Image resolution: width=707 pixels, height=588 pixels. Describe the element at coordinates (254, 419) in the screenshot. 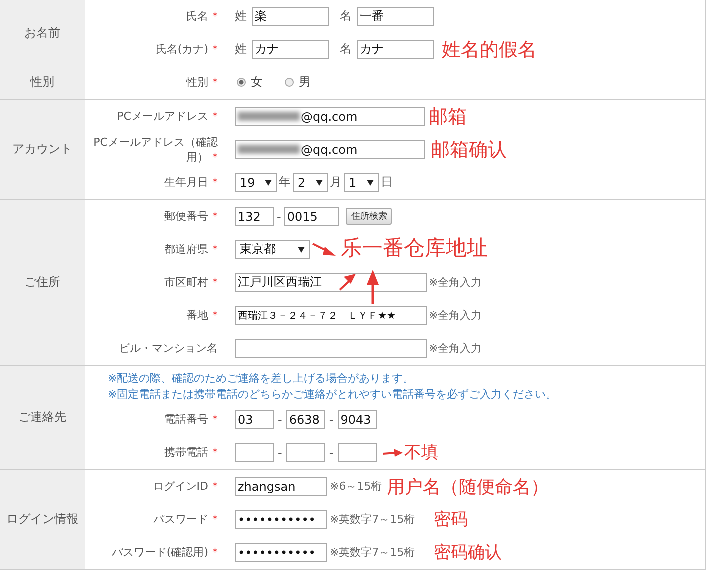

I see `phone-field: 03` at that location.